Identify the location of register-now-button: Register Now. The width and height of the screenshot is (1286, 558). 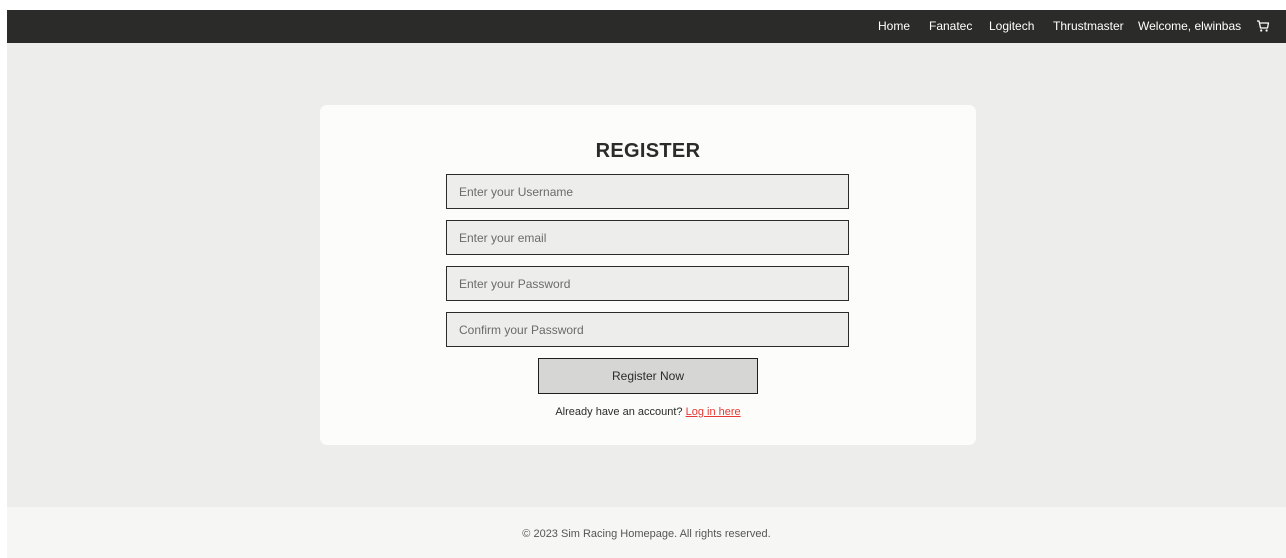
(648, 376).